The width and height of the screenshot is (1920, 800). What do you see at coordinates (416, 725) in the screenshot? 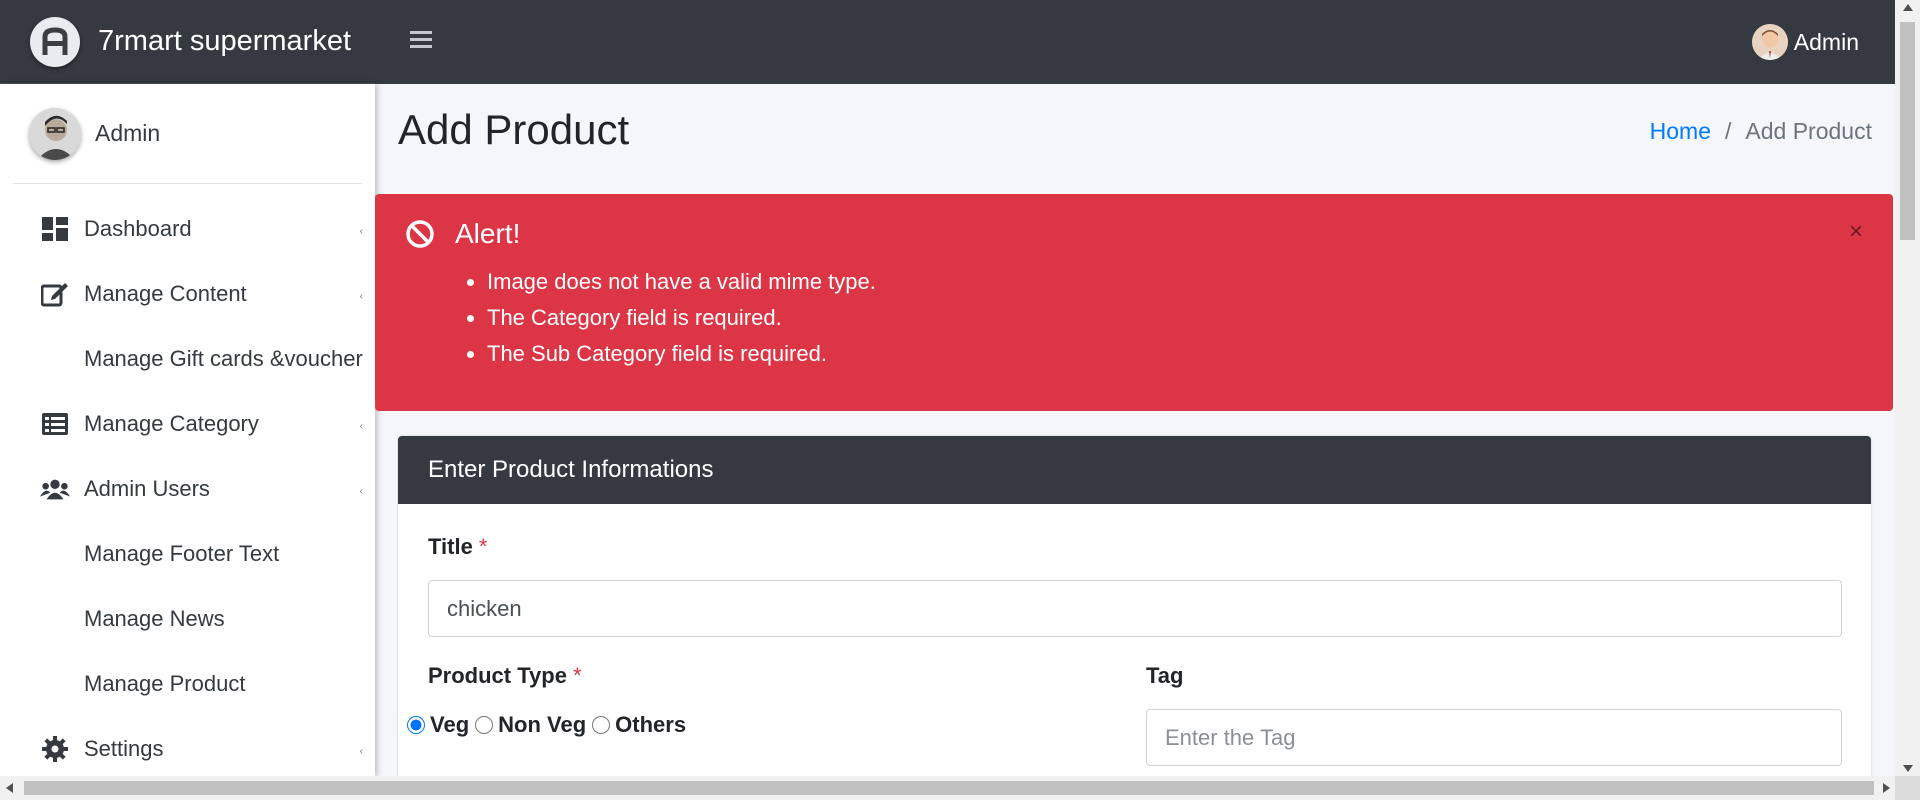
I see `radio-veg-input` at bounding box center [416, 725].